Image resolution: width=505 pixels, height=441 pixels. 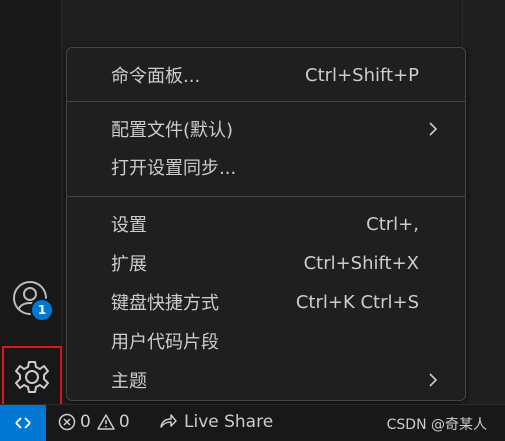 I want to click on menu-item-shortcut: Ctrl+Shift+X, so click(x=361, y=263).